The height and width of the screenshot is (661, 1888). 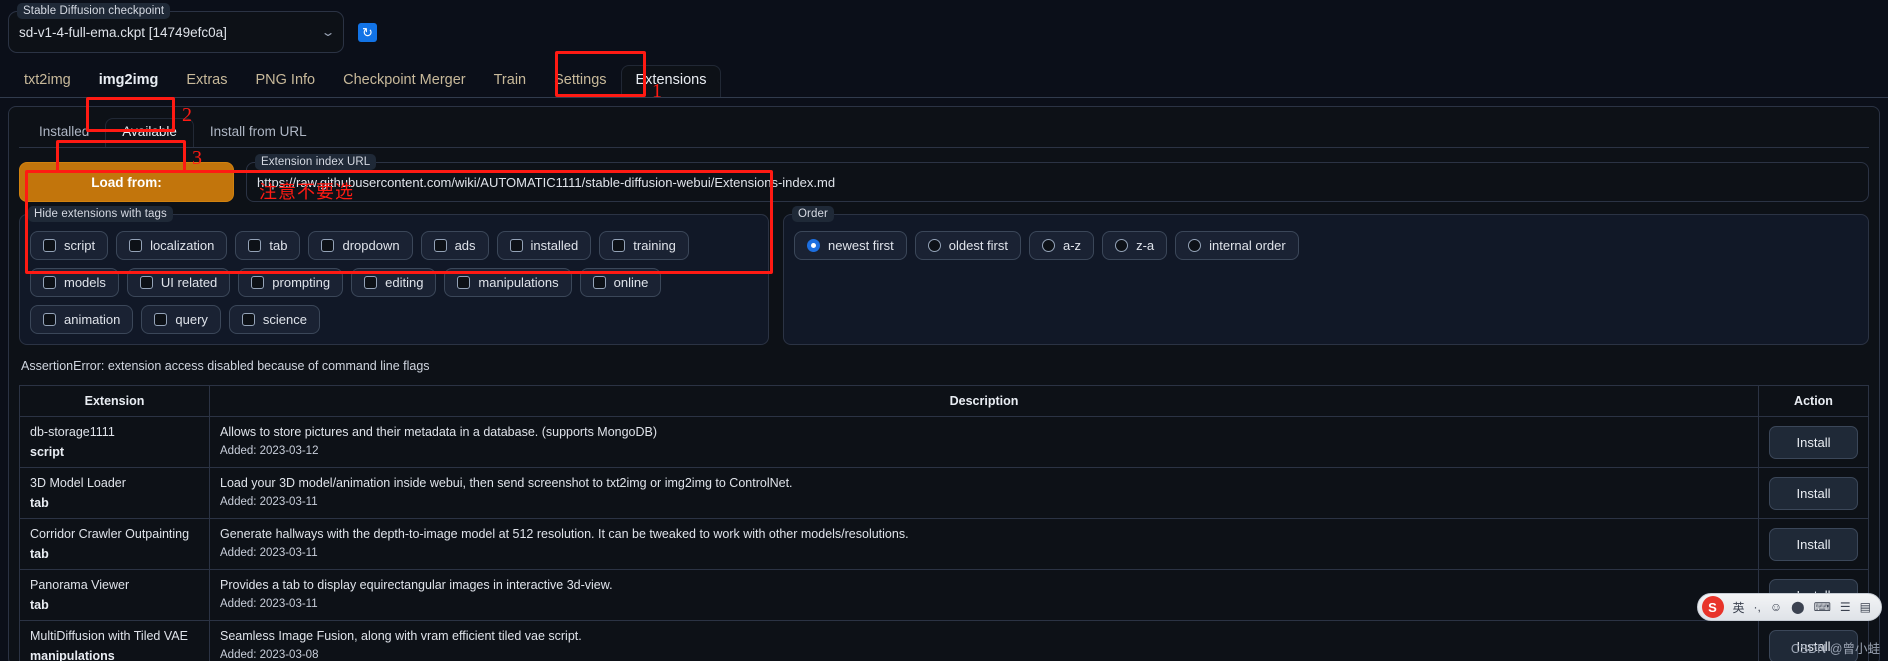 What do you see at coordinates (123, 32) in the screenshot?
I see `checkpoint-value: sd-v1-4-full-ema.ckpt [14749efc0a]` at bounding box center [123, 32].